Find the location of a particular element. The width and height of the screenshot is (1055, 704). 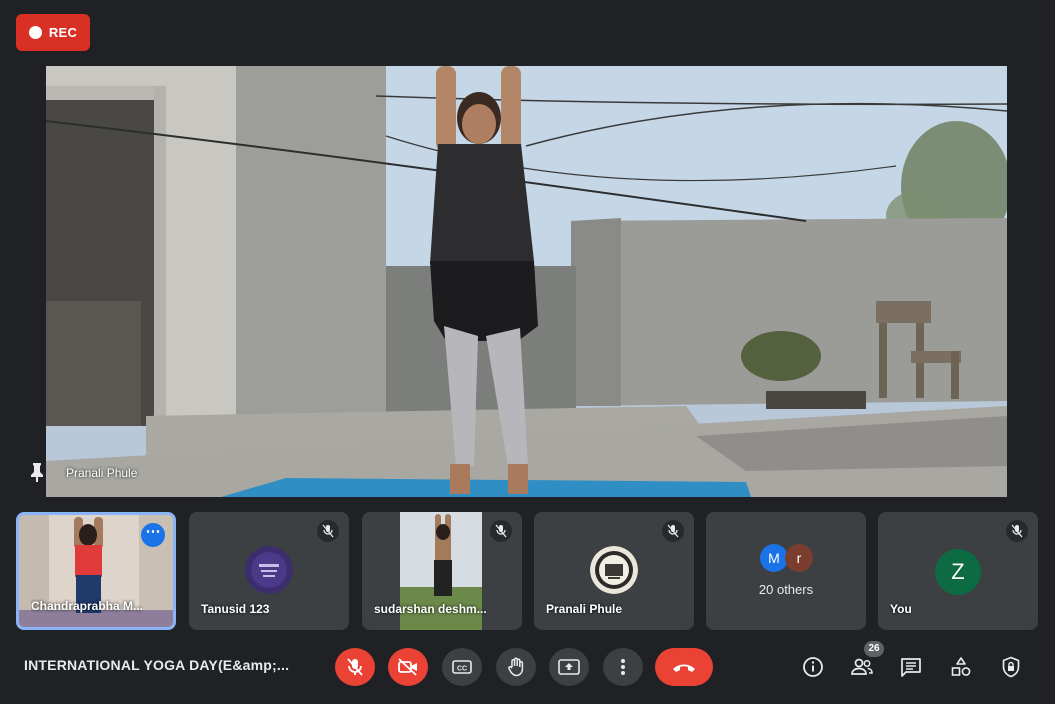

info-icon is located at coordinates (813, 667).